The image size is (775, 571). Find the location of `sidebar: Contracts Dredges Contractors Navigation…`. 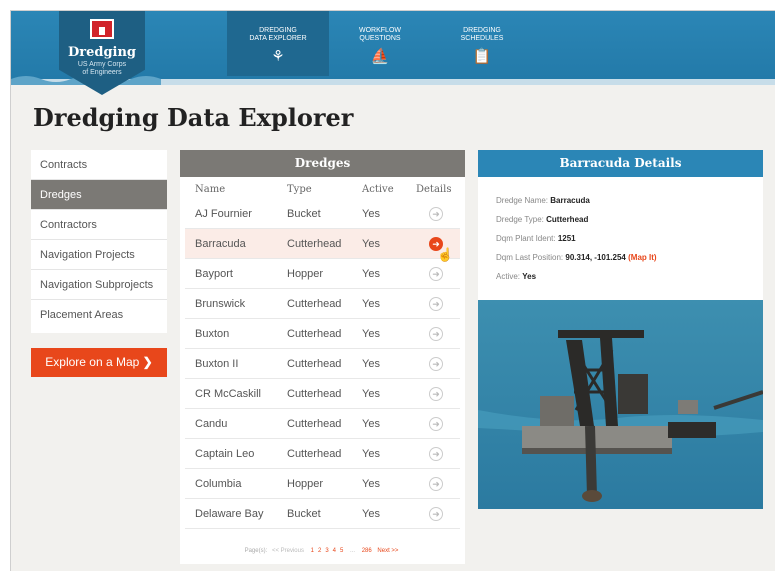

sidebar: Contracts Dredges Contractors Navigation… is located at coordinates (99, 241).